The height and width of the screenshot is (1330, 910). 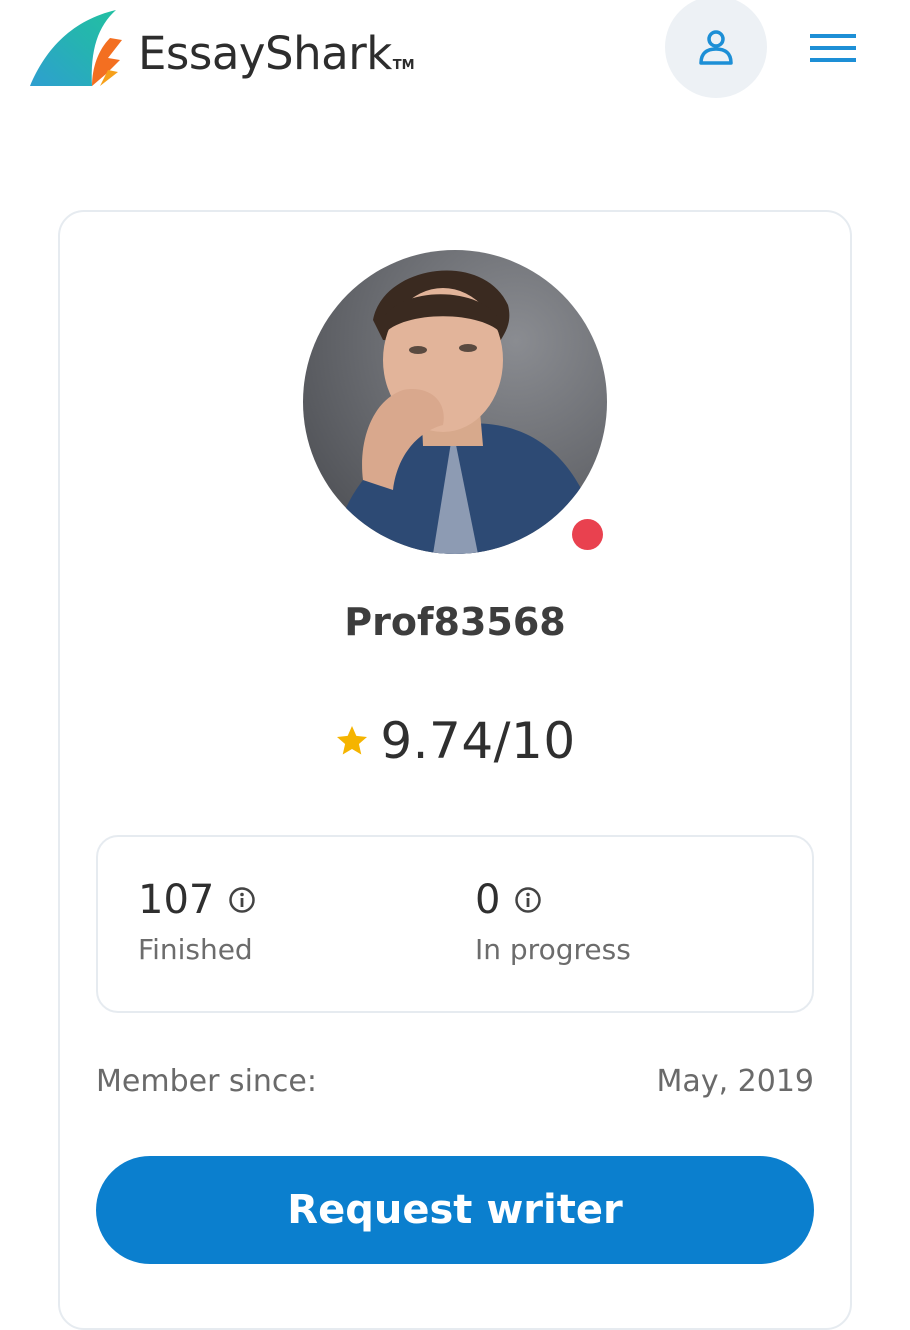 I want to click on writer-rating: 9.74/10, so click(x=455, y=741).